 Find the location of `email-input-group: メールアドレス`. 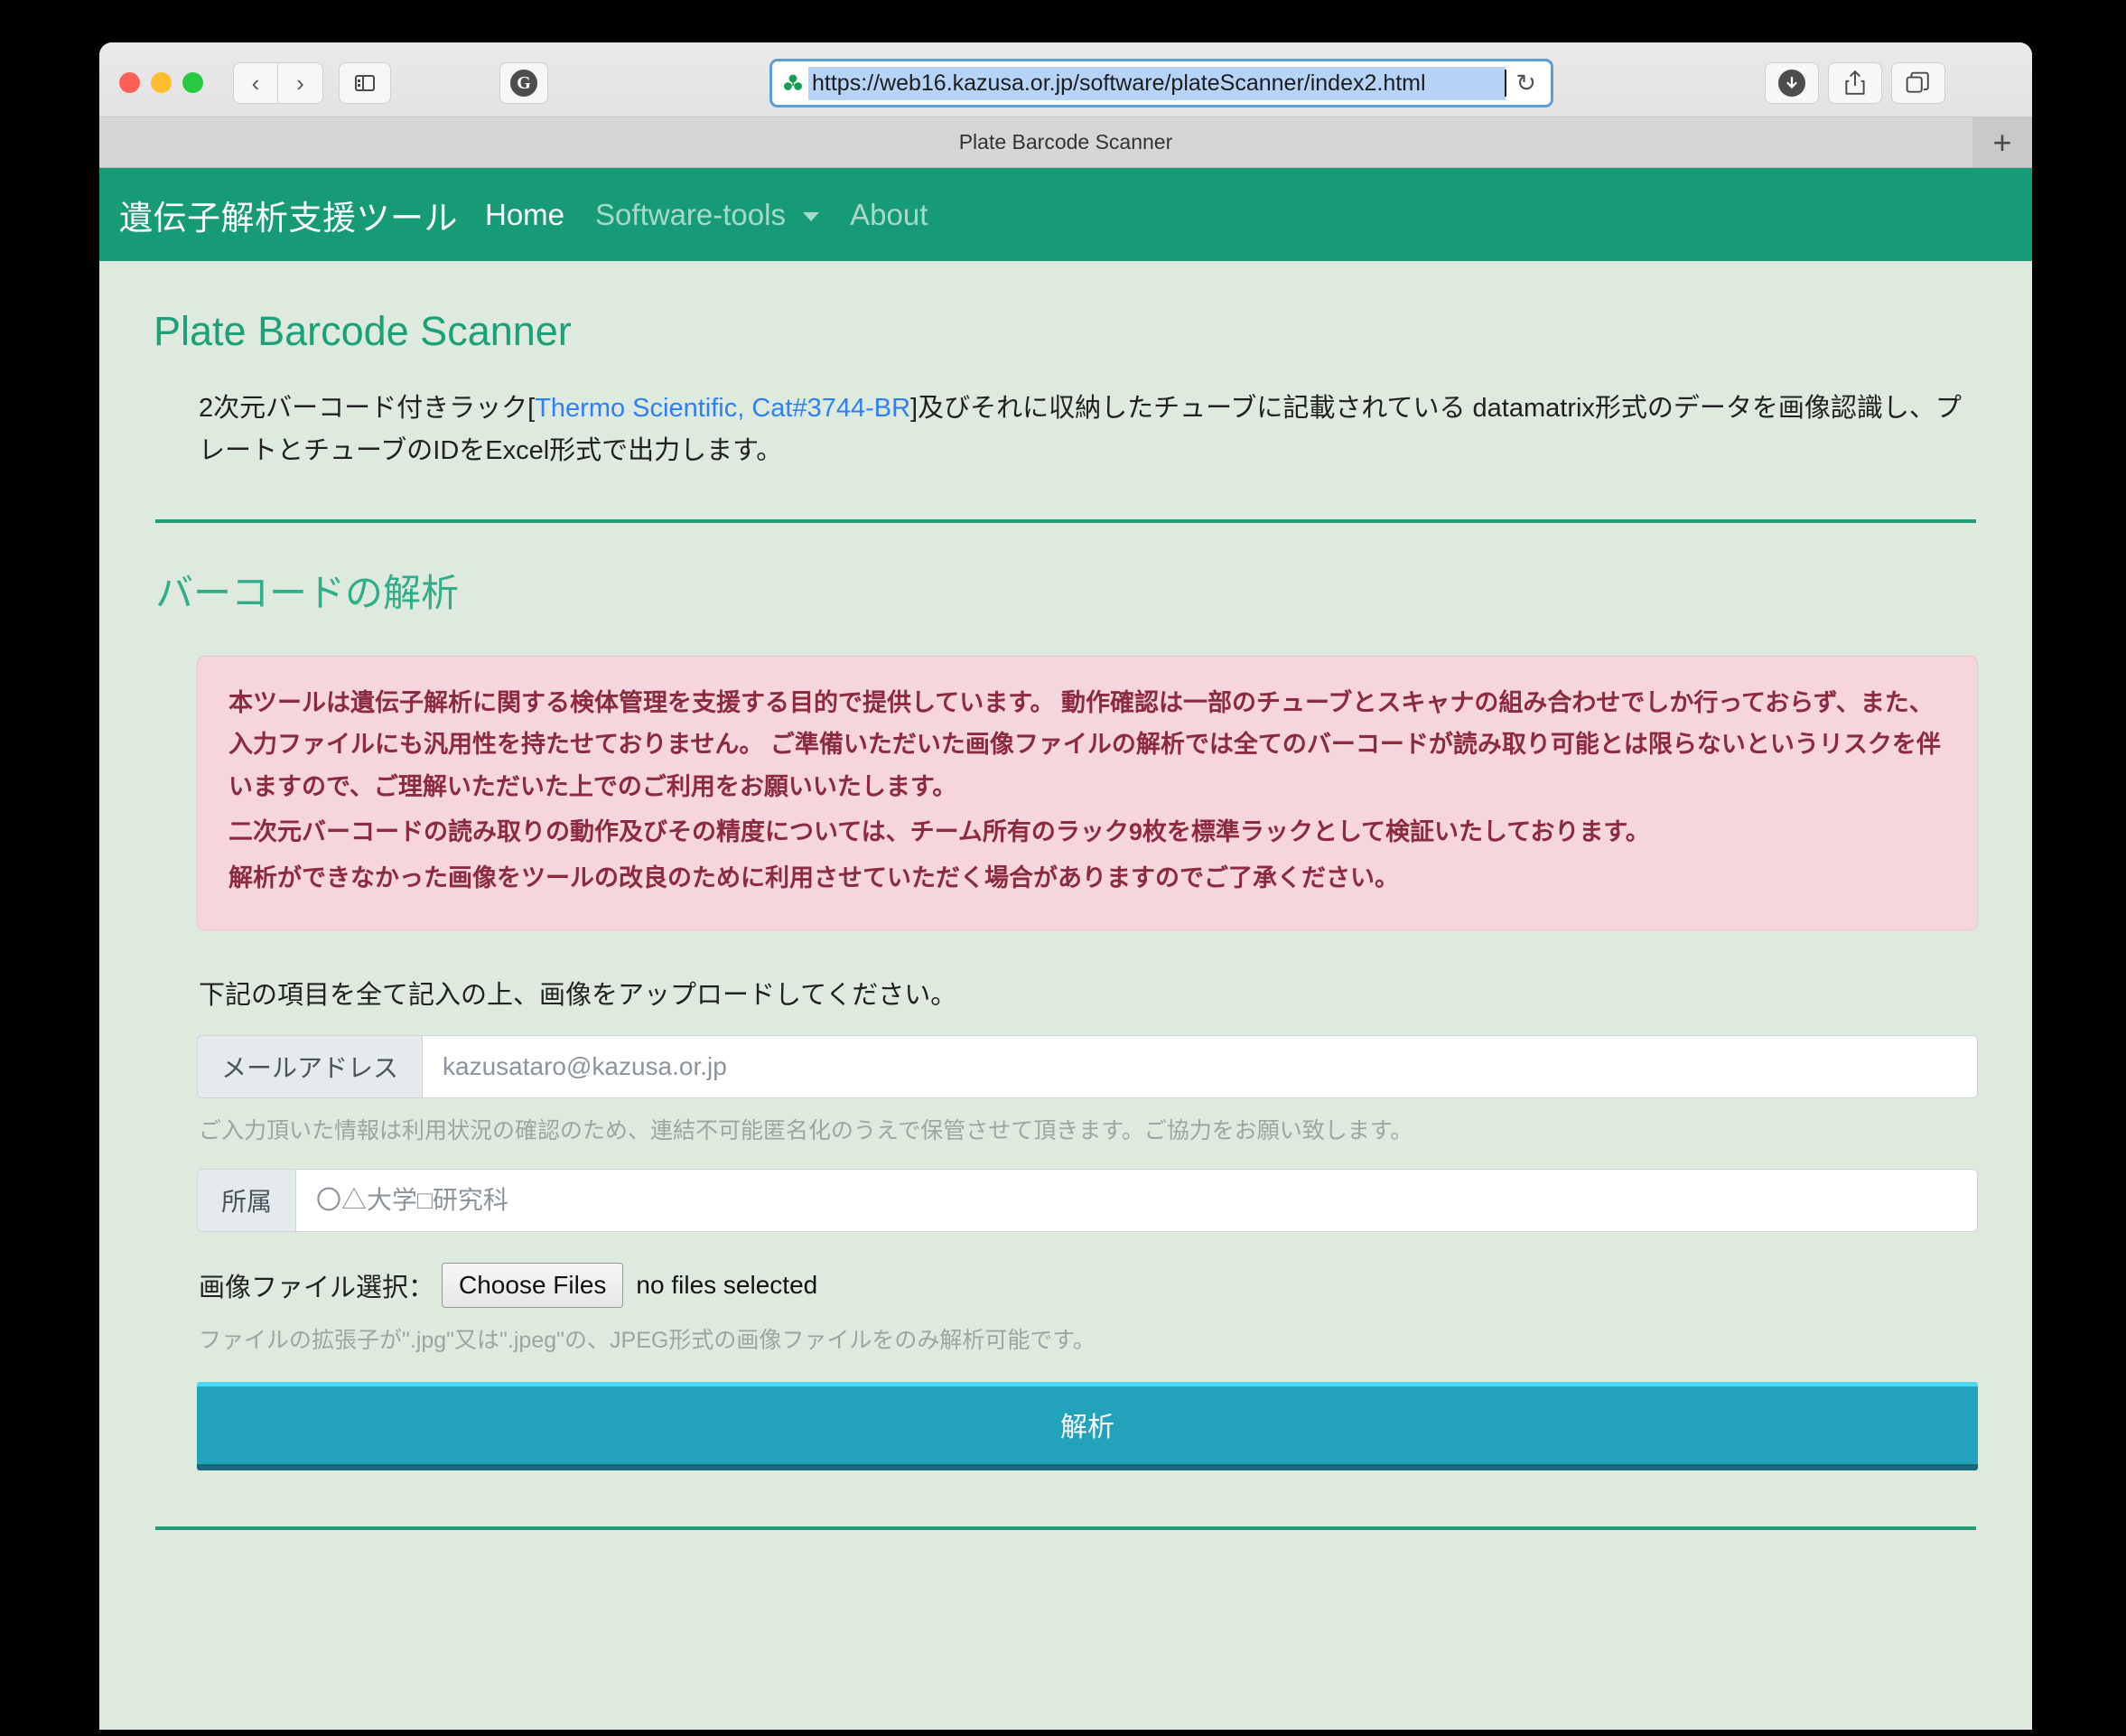

email-input-group: メールアドレス is located at coordinates (1087, 1067).